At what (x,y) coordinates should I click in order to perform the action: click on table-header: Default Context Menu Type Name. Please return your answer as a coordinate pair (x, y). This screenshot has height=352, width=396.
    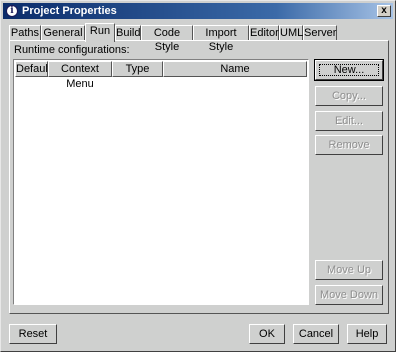
    Looking at the image, I should click on (161, 75).